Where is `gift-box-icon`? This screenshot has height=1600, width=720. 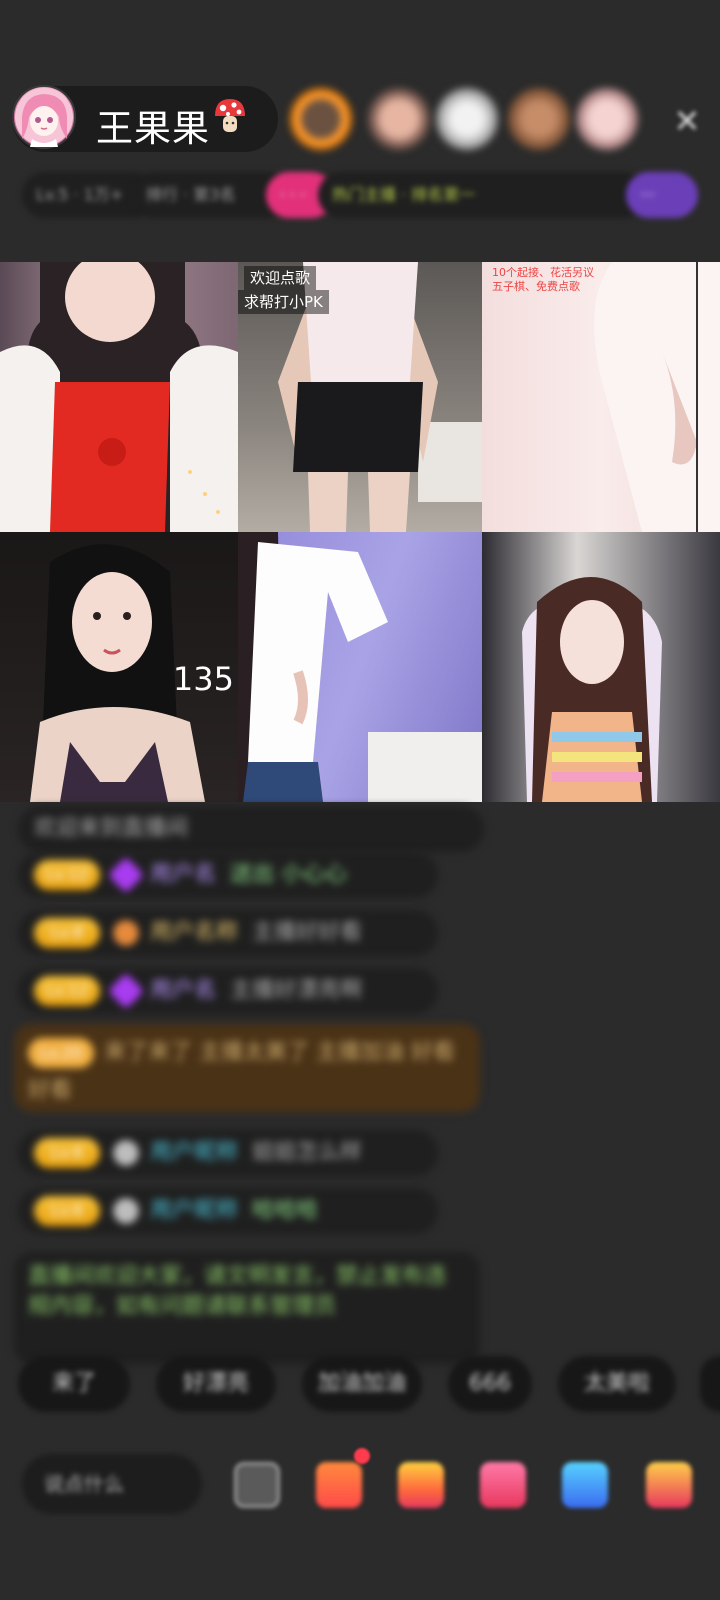 gift-box-icon is located at coordinates (339, 1485).